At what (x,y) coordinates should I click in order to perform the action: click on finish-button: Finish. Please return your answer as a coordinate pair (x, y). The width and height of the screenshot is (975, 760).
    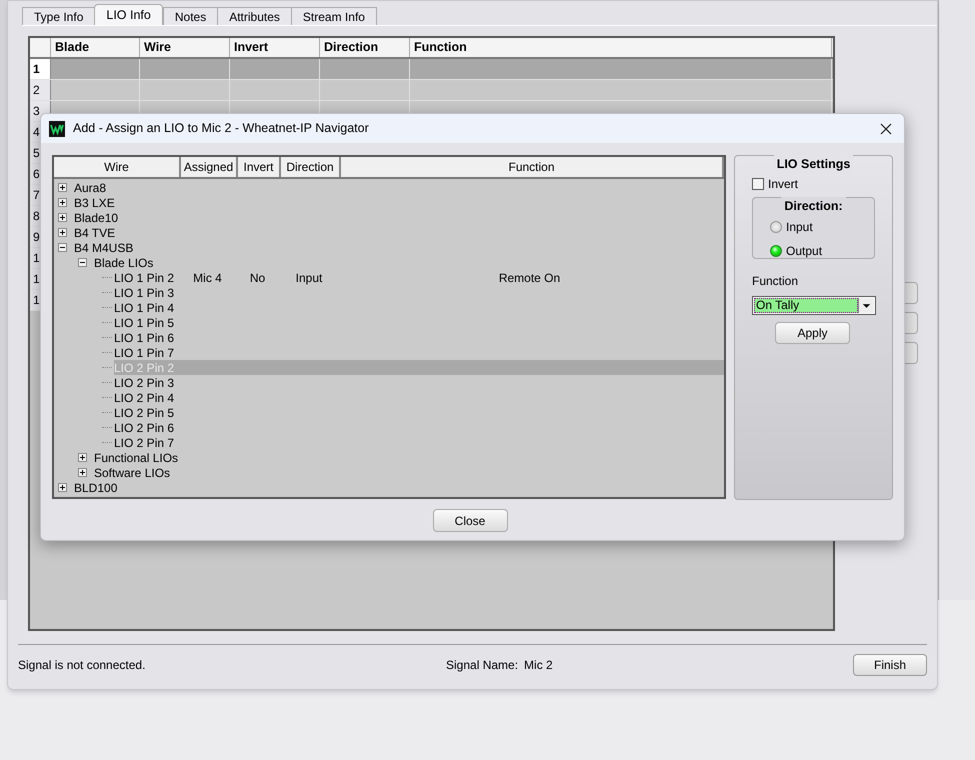
    Looking at the image, I should click on (890, 665).